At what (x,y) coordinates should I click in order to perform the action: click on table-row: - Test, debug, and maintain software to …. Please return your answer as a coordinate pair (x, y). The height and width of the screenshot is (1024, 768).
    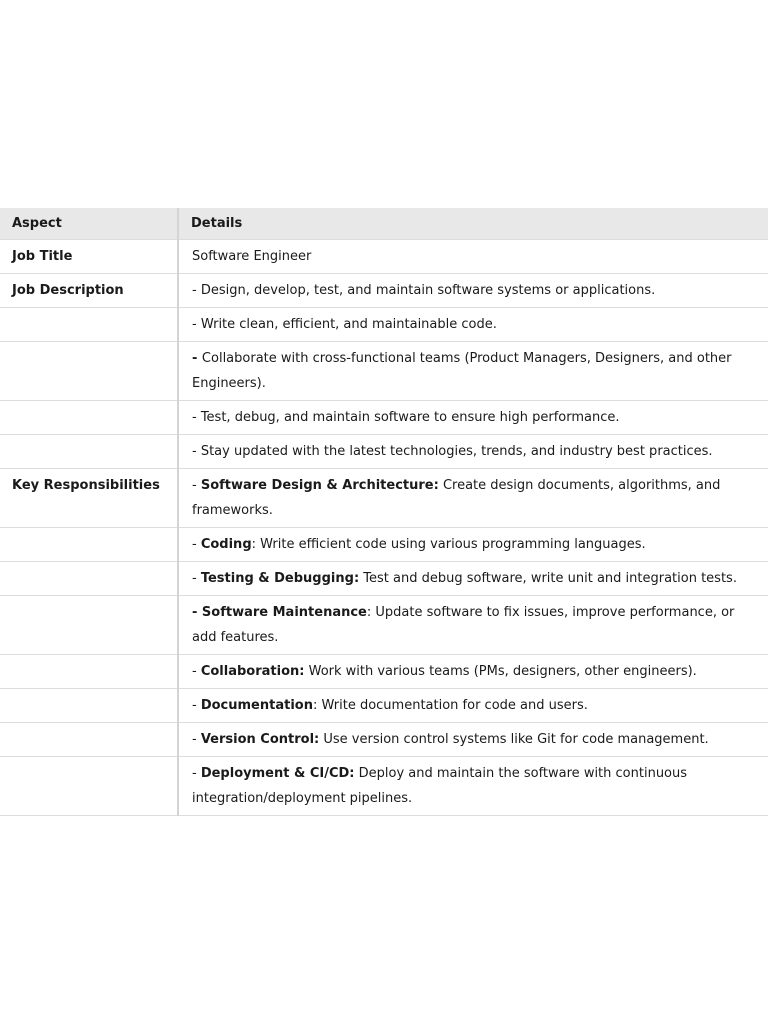
    Looking at the image, I should click on (384, 417).